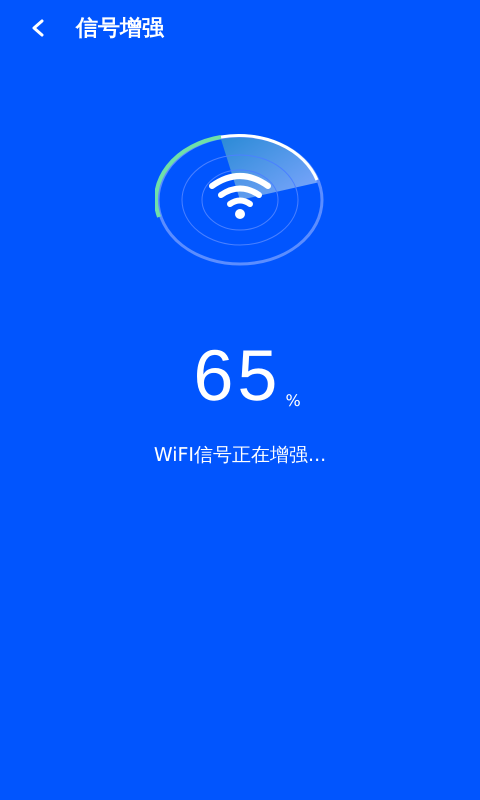 This screenshot has height=800, width=480. I want to click on percent-unit: %, so click(293, 400).